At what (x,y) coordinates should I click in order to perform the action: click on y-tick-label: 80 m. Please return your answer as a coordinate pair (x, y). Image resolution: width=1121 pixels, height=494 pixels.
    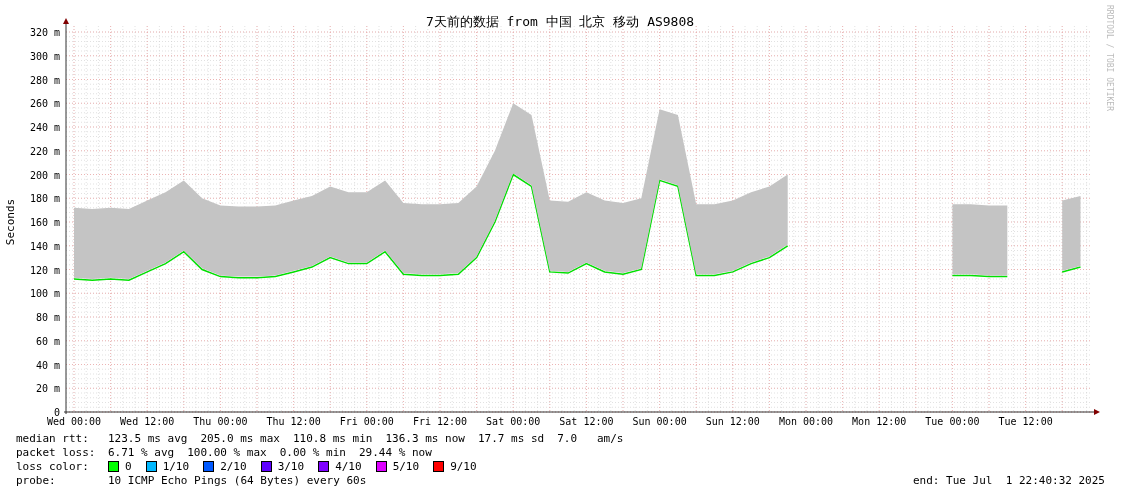
    Looking at the image, I should click on (47, 317).